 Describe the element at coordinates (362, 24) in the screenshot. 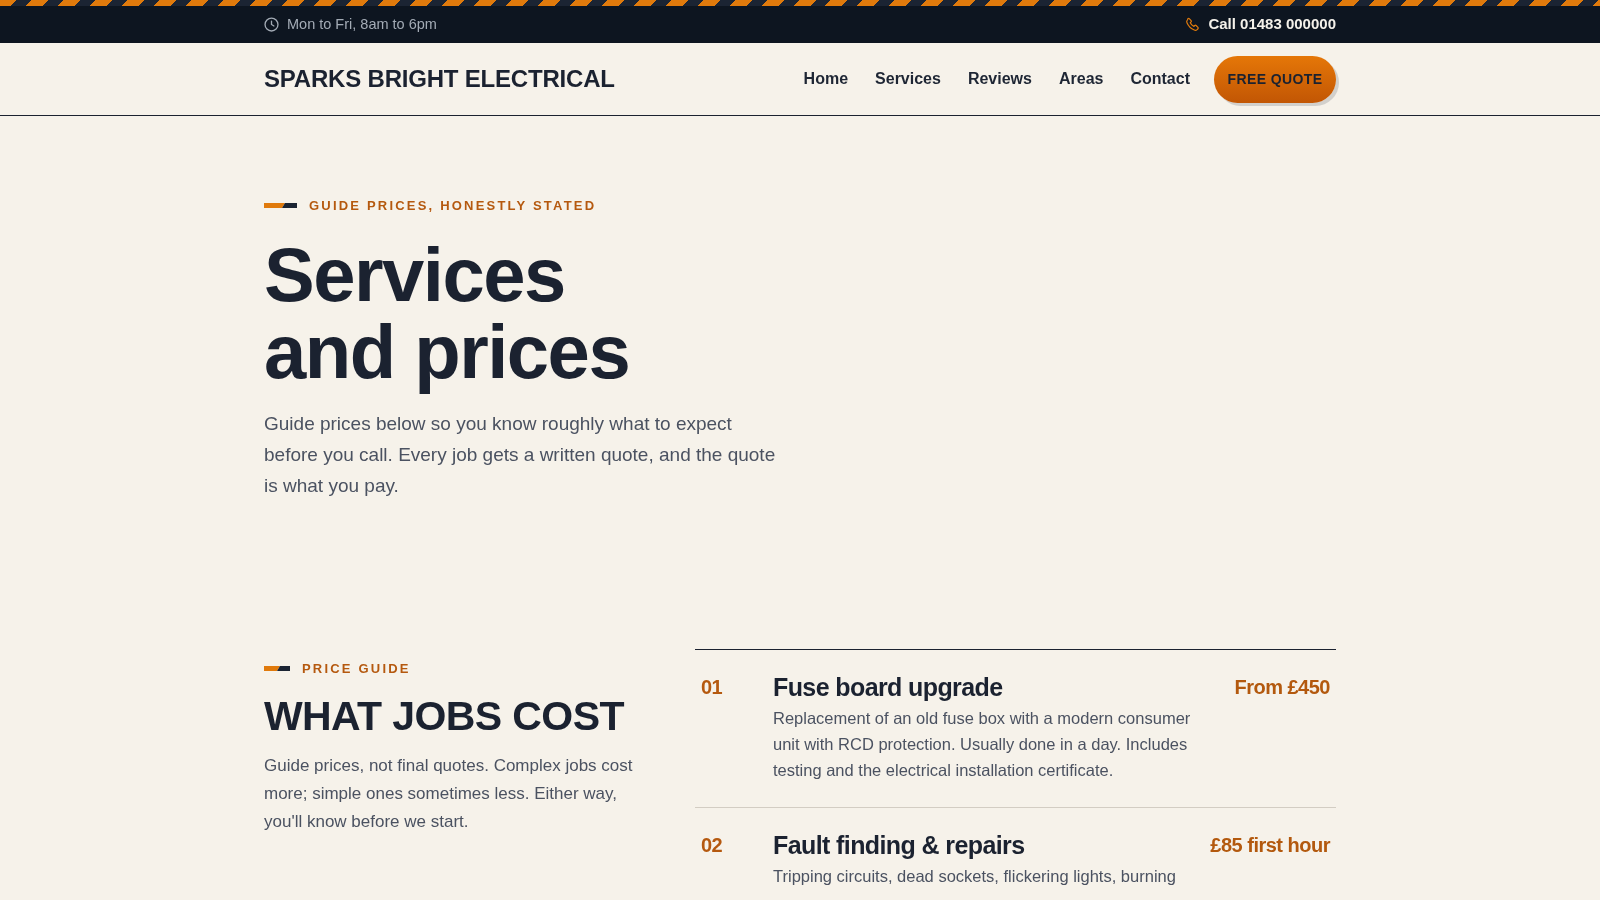

I see `opening-hours: Mon to Fri, 8am to 6pm` at that location.